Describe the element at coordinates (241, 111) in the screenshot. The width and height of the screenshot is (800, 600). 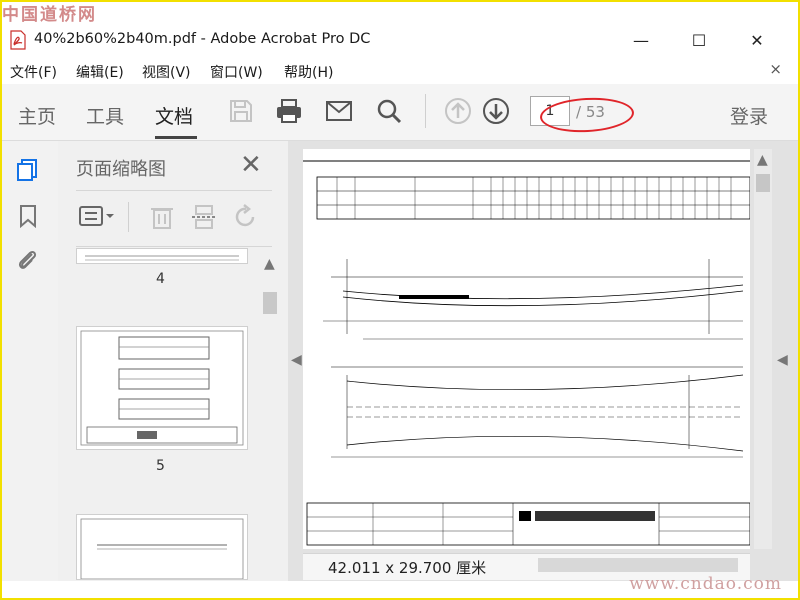
I see `save-icon` at that location.